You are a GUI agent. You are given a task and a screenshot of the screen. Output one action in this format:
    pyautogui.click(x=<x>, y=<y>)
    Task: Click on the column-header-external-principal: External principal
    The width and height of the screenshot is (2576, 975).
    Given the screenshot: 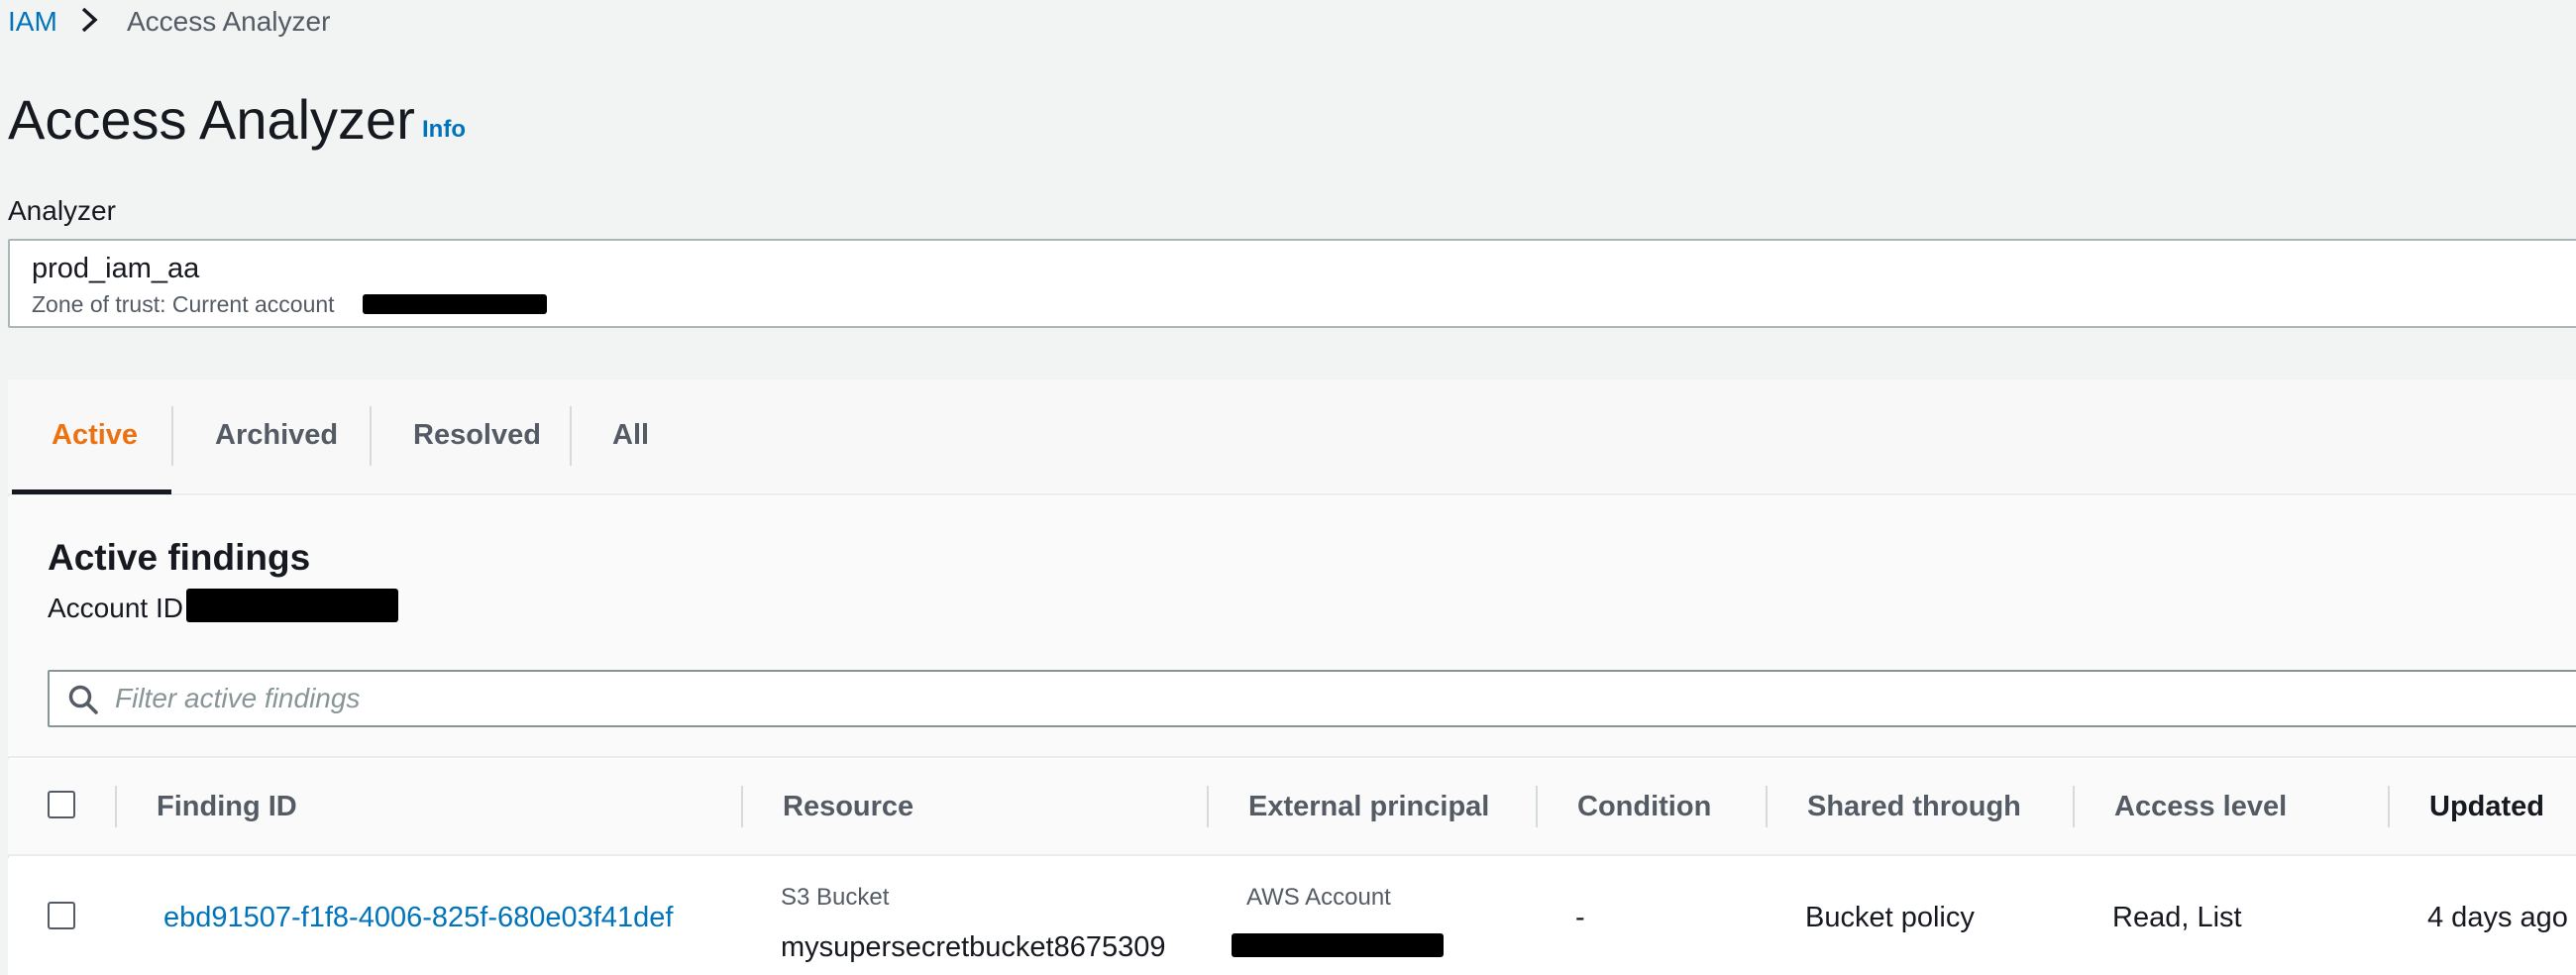 What is the action you would take?
    pyautogui.click(x=1368, y=806)
    